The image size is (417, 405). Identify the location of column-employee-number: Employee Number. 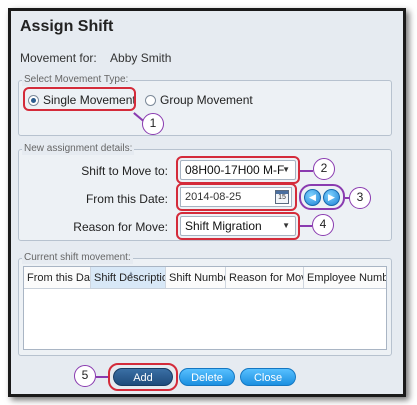
(345, 277).